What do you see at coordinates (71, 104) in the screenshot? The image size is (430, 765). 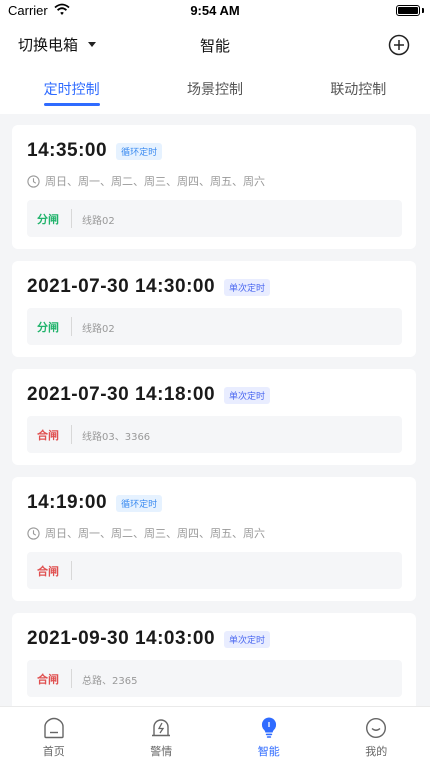 I see `active-tab-indicator` at bounding box center [71, 104].